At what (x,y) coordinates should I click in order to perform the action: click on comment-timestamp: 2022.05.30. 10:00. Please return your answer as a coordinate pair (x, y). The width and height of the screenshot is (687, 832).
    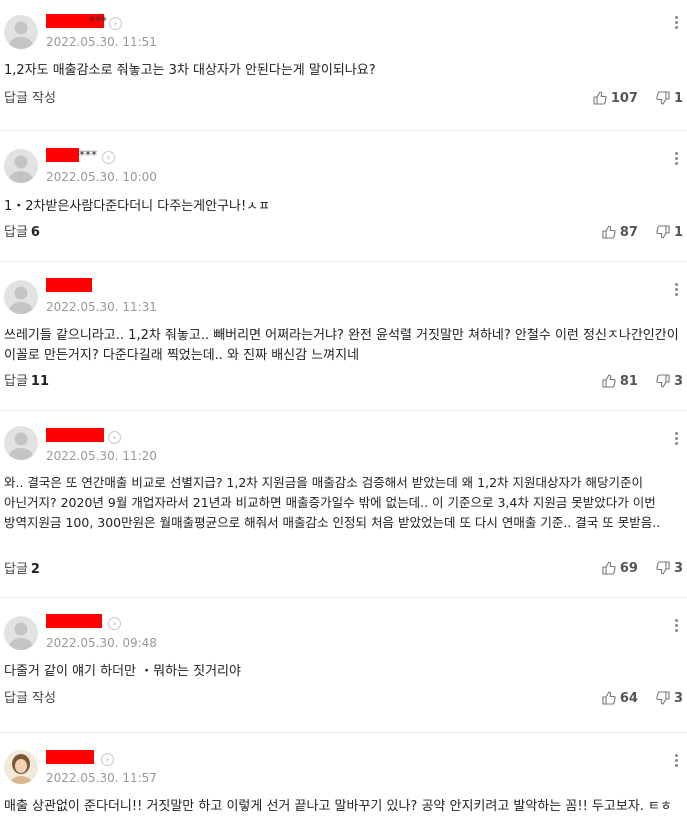
    Looking at the image, I should click on (101, 177).